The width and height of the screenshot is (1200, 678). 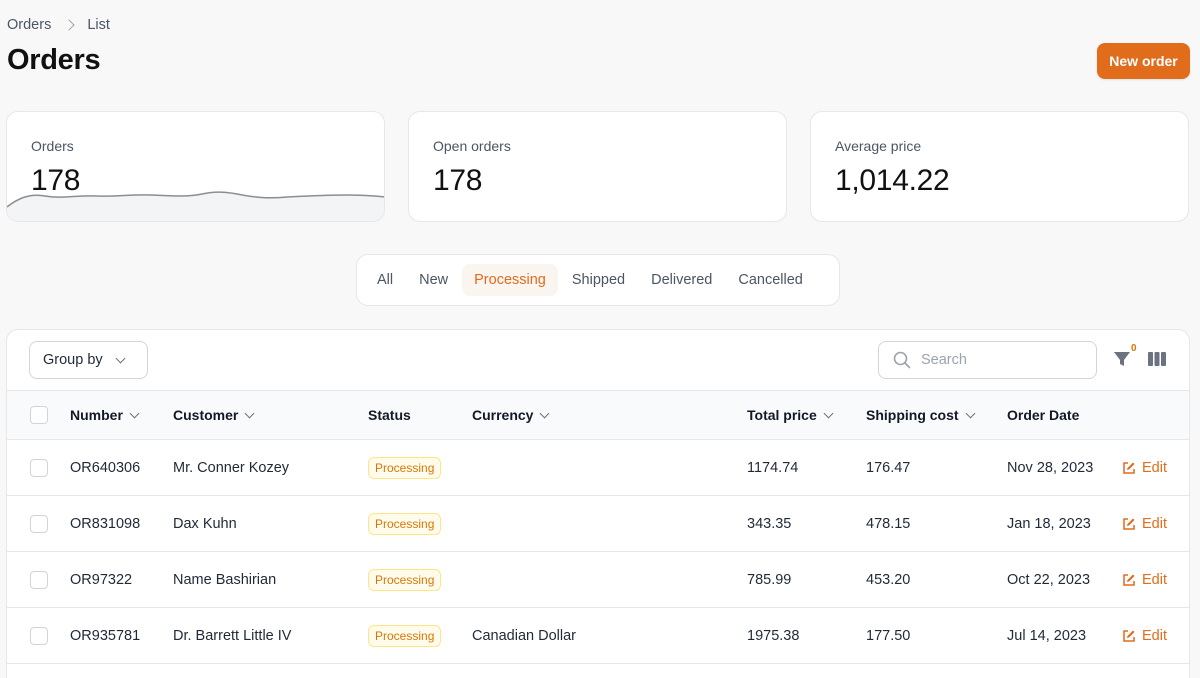 I want to click on column-shipping-cost: Shipping cost, so click(x=921, y=415).